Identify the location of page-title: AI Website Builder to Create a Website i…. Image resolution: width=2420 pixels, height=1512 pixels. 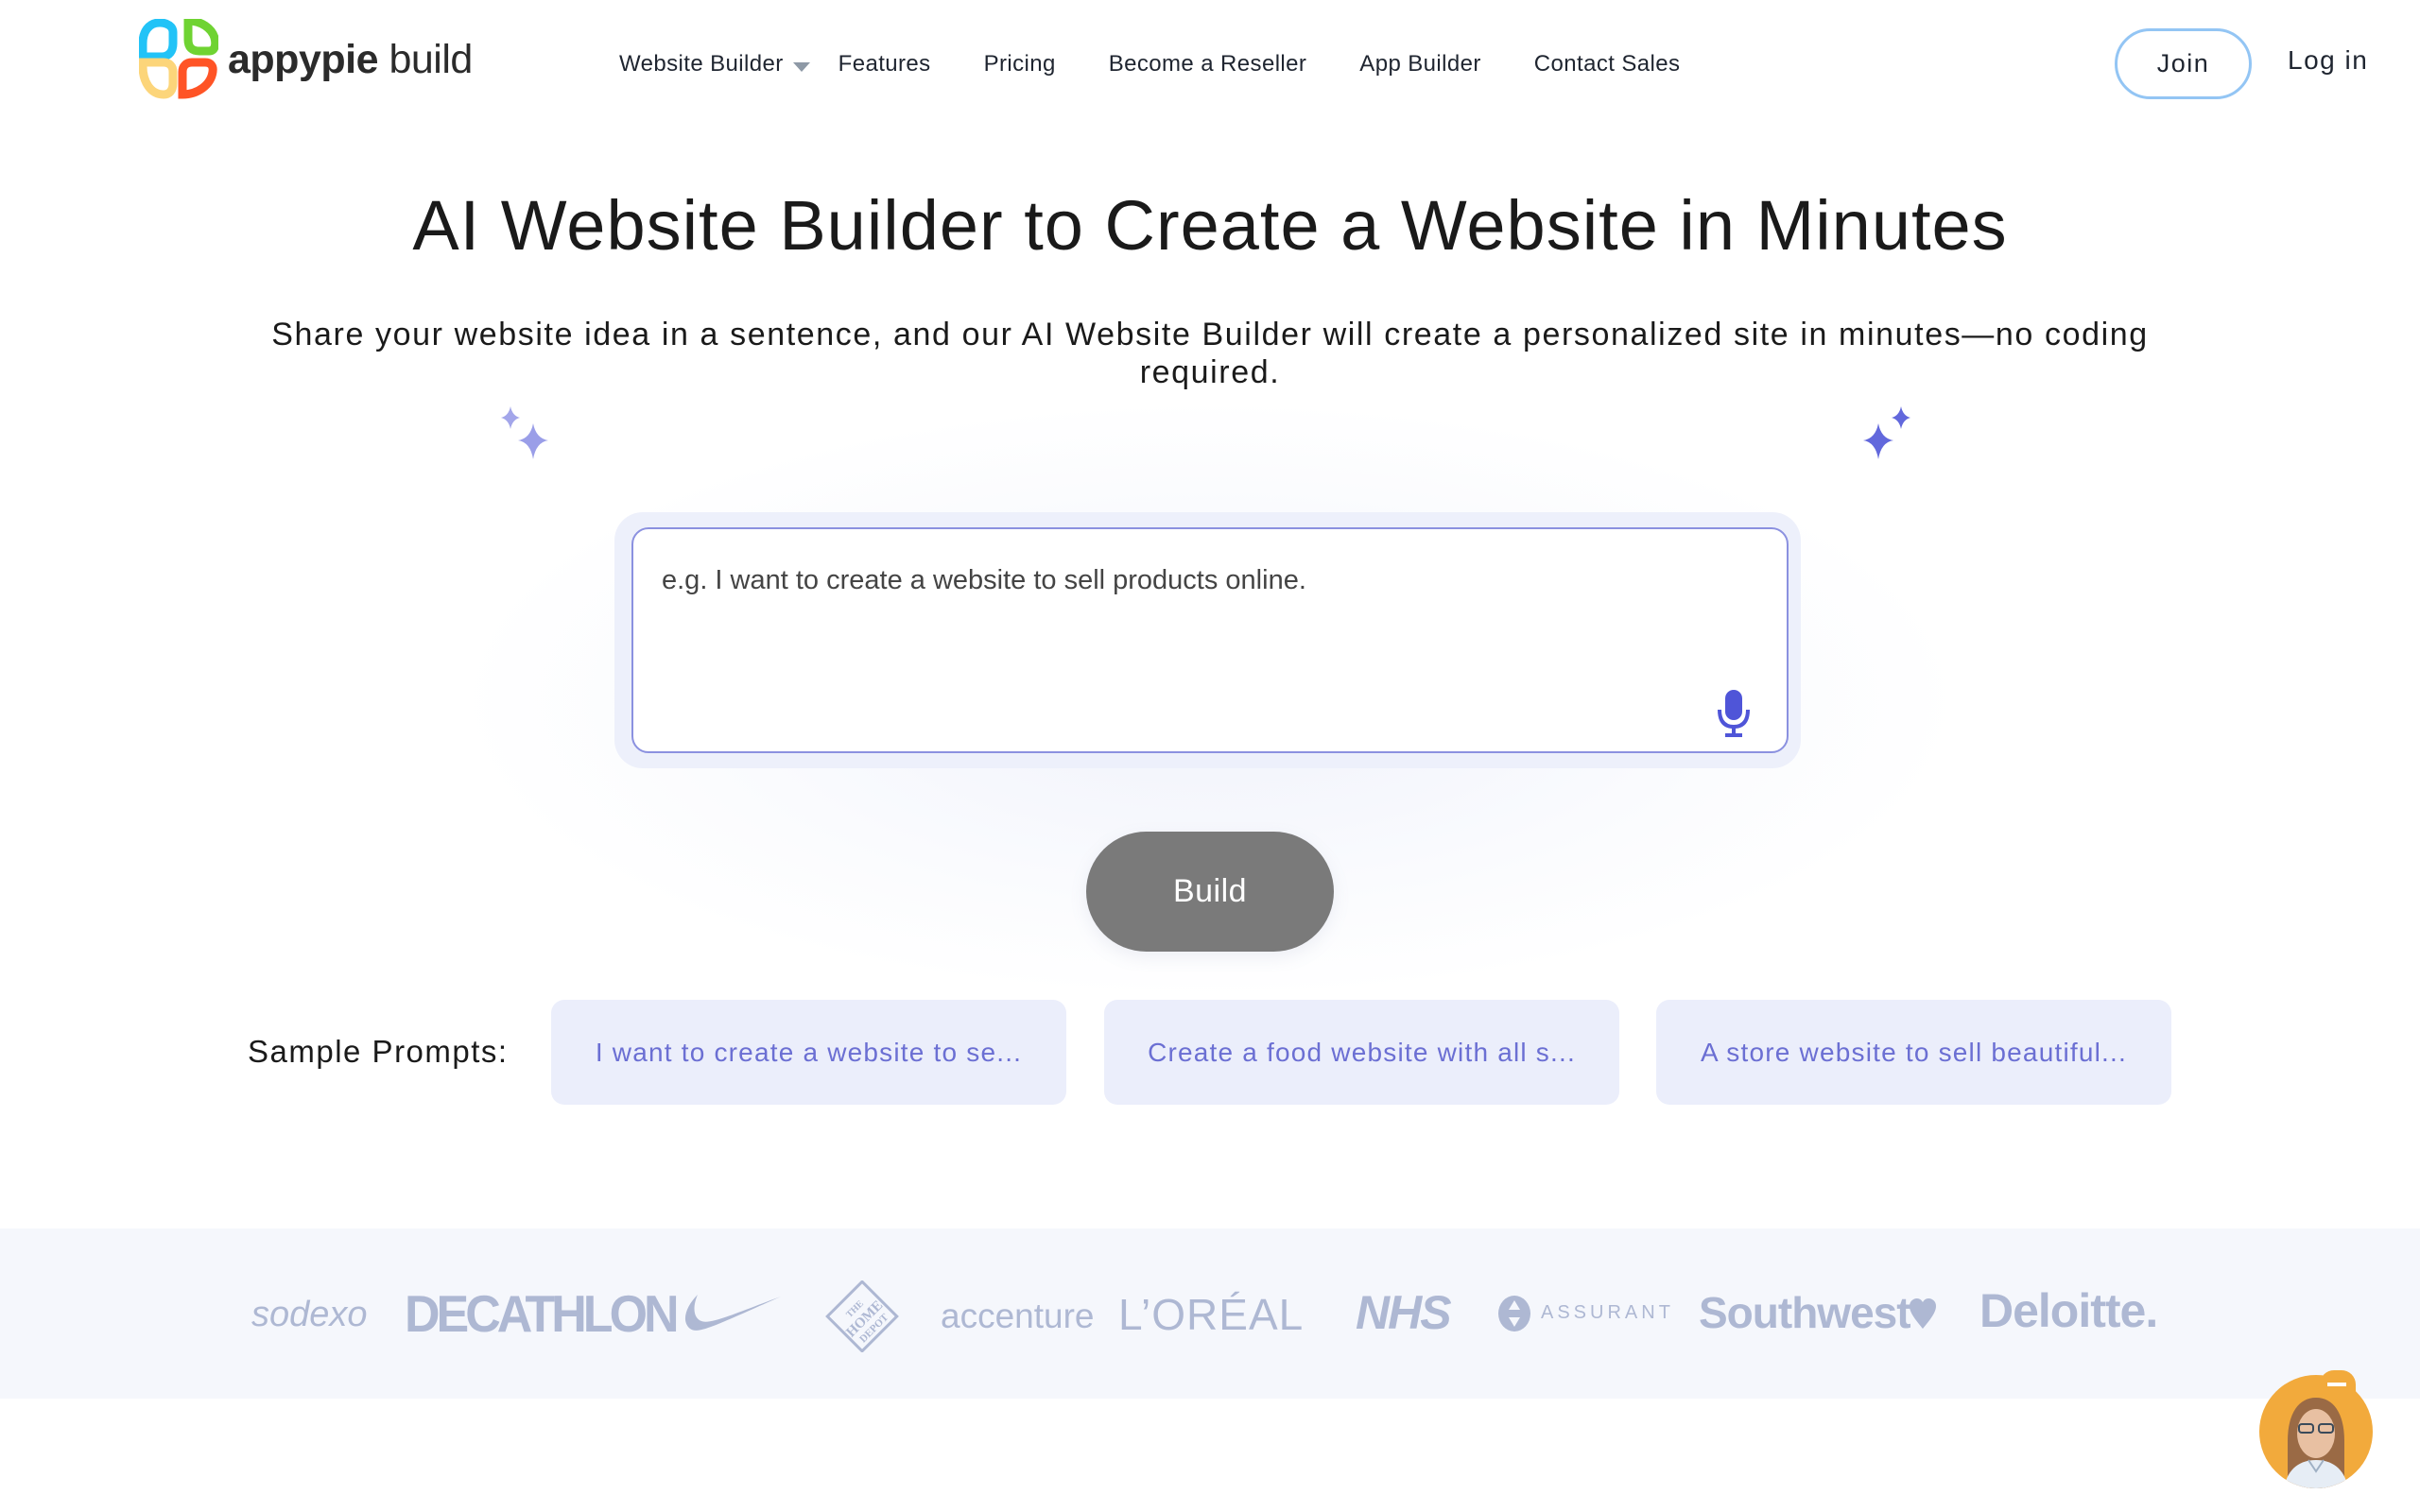
(1210, 225).